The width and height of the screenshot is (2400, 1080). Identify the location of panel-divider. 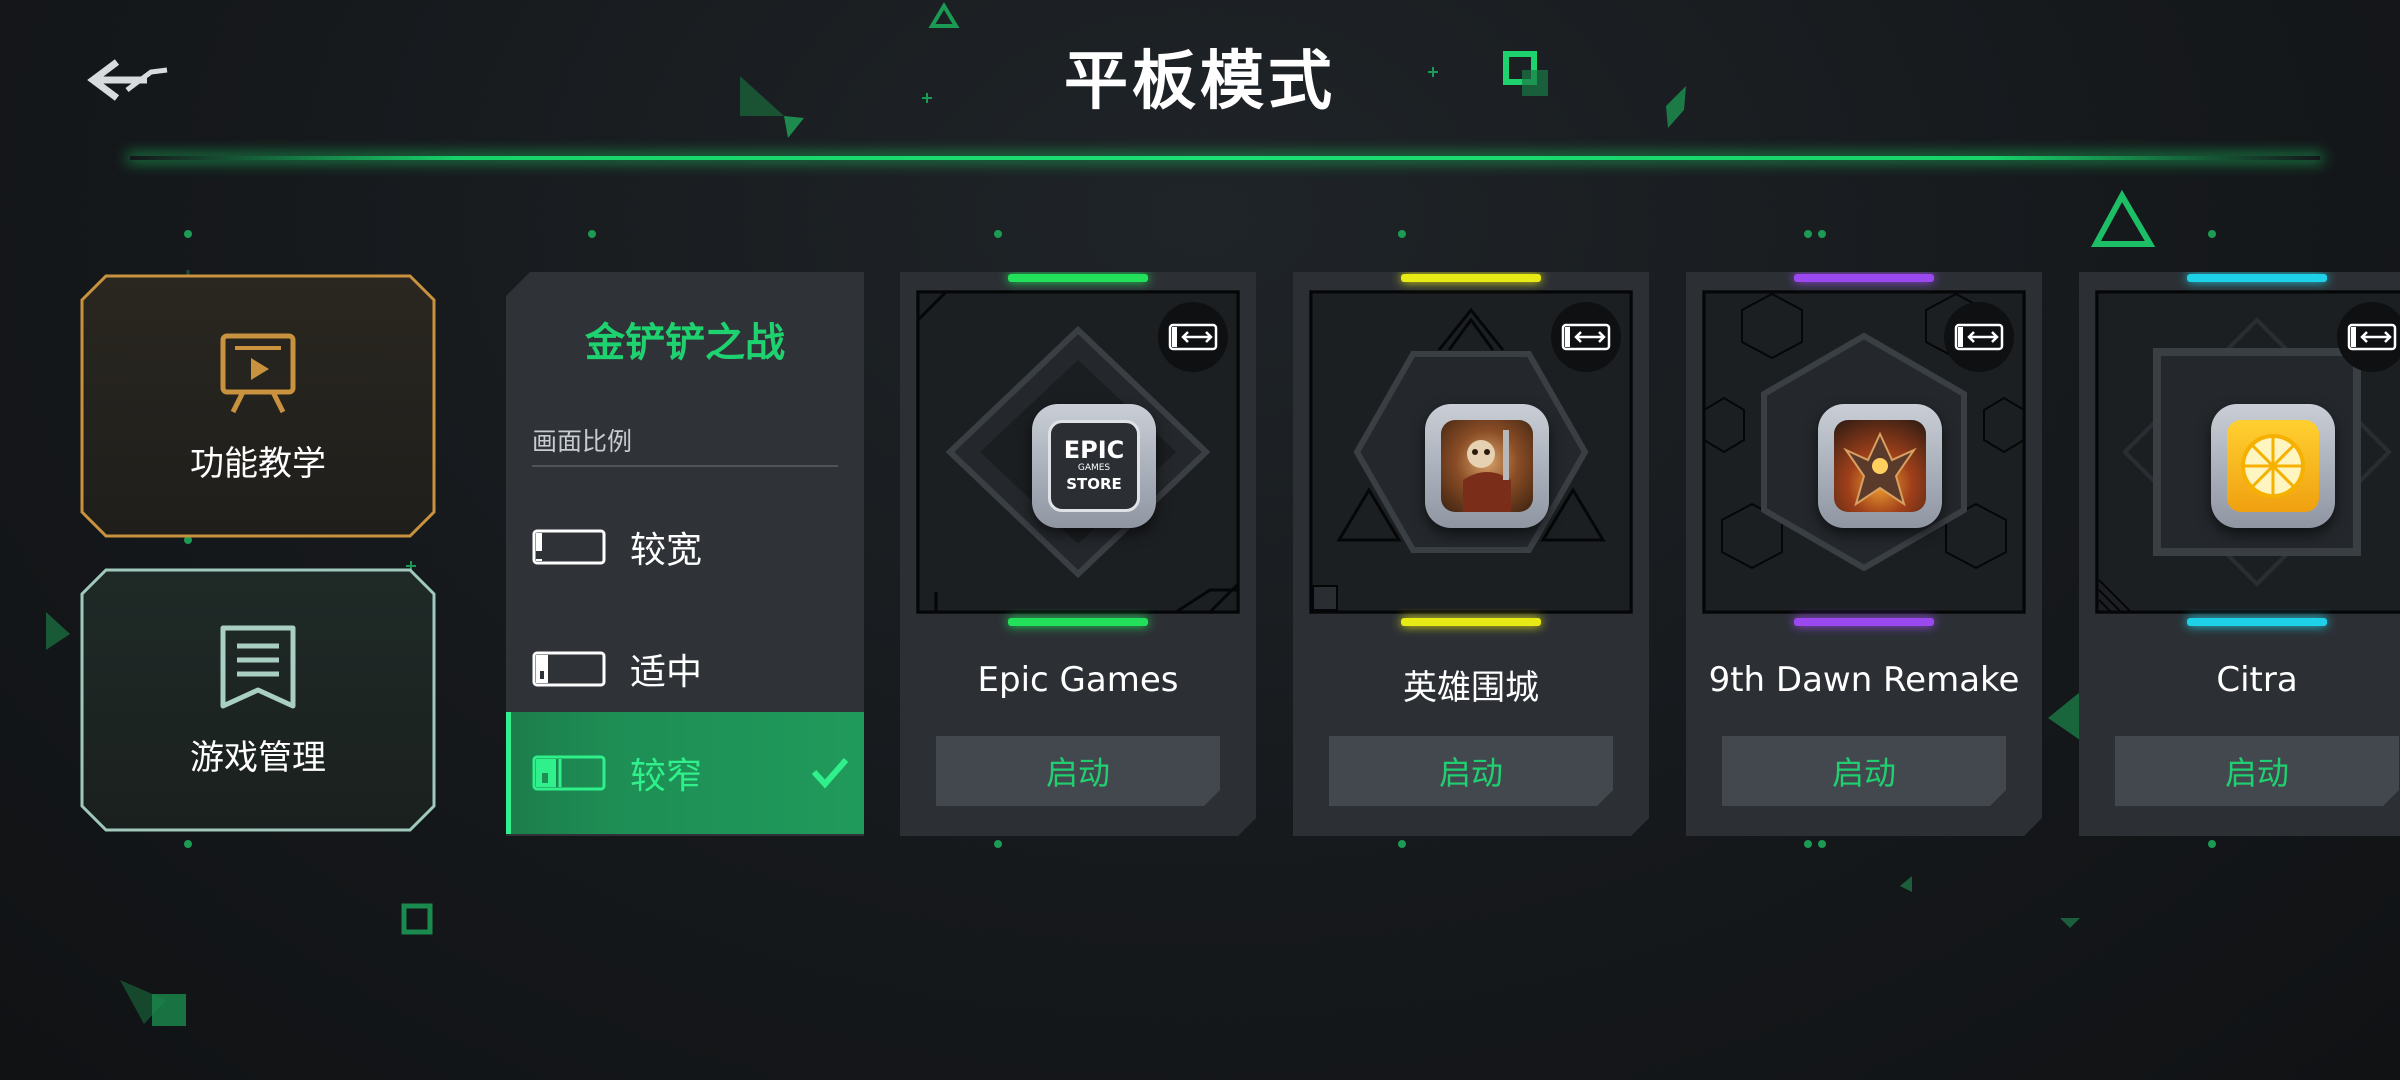
(685, 466).